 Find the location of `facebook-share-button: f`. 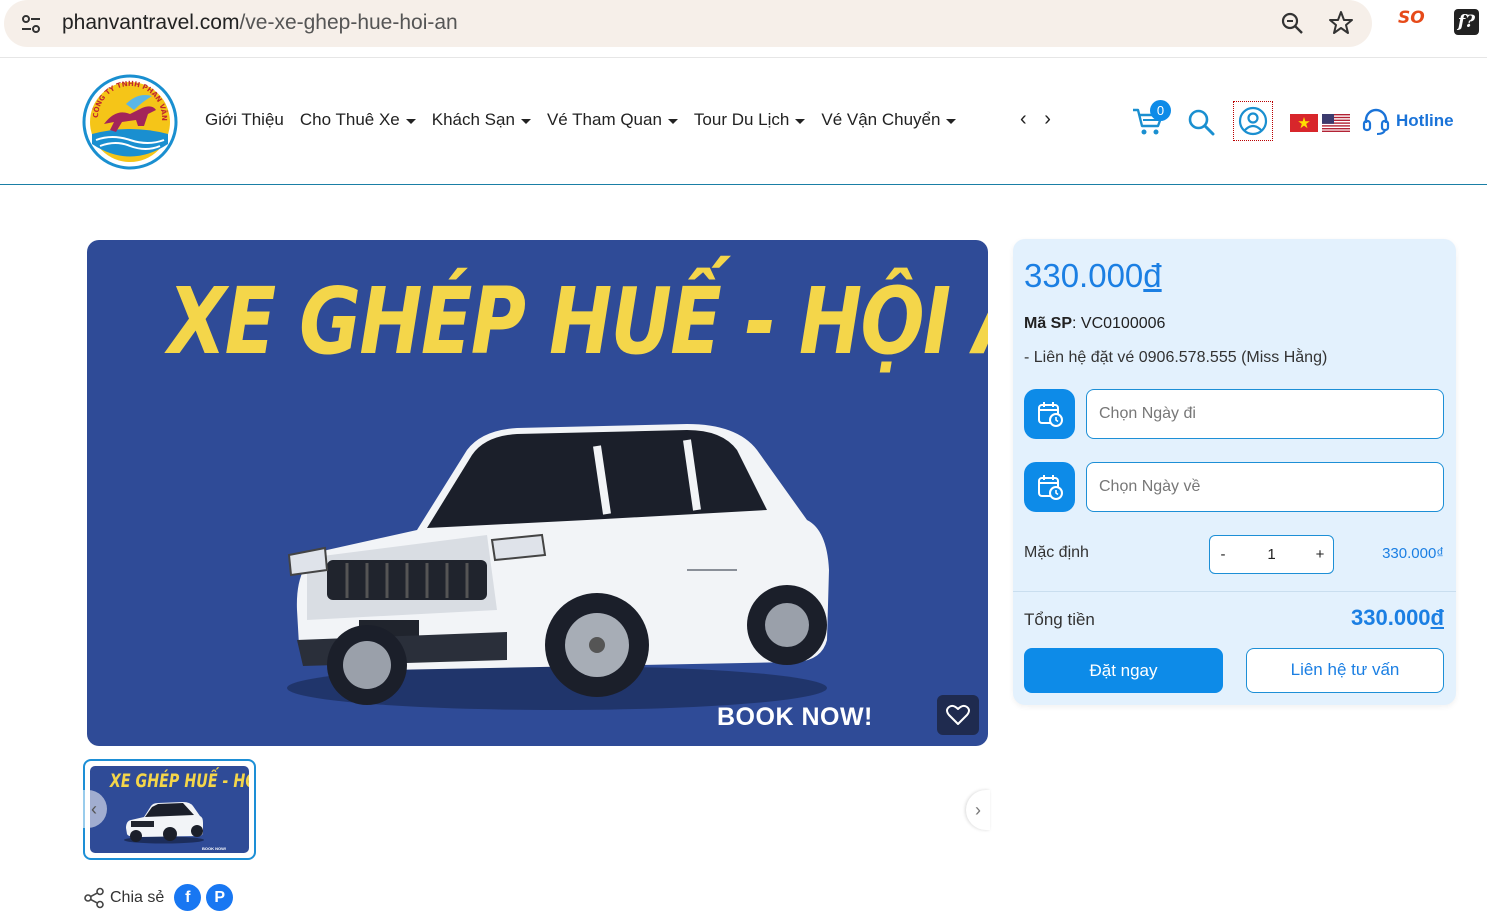

facebook-share-button: f is located at coordinates (188, 897).